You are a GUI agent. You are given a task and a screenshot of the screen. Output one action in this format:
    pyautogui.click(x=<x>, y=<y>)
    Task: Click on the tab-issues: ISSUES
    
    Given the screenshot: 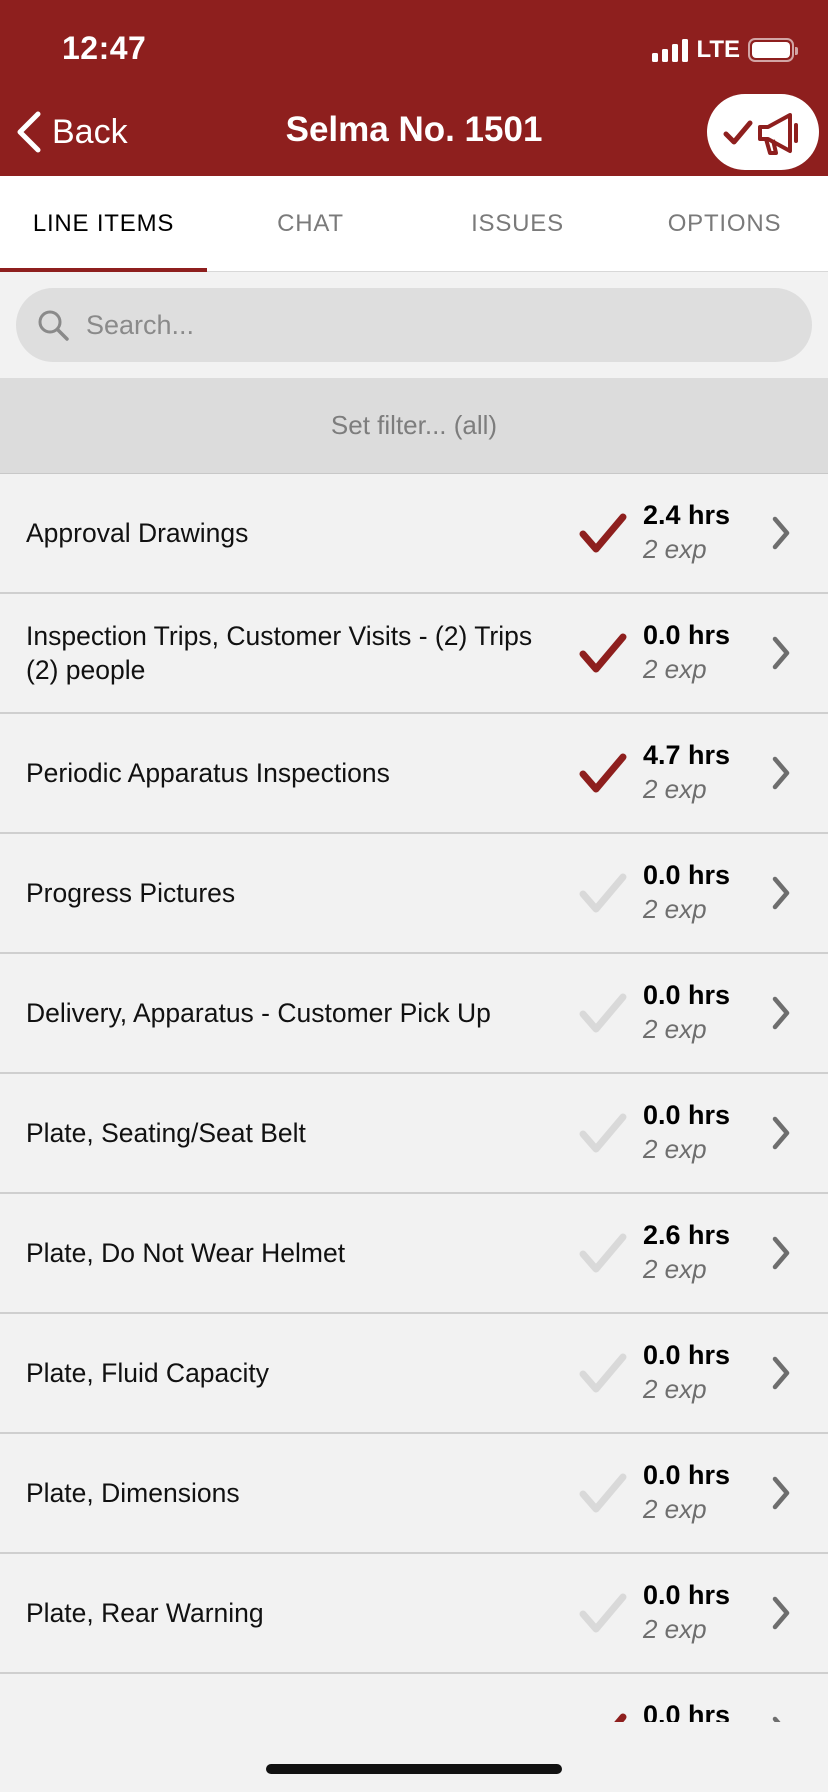 What is the action you would take?
    pyautogui.click(x=517, y=223)
    